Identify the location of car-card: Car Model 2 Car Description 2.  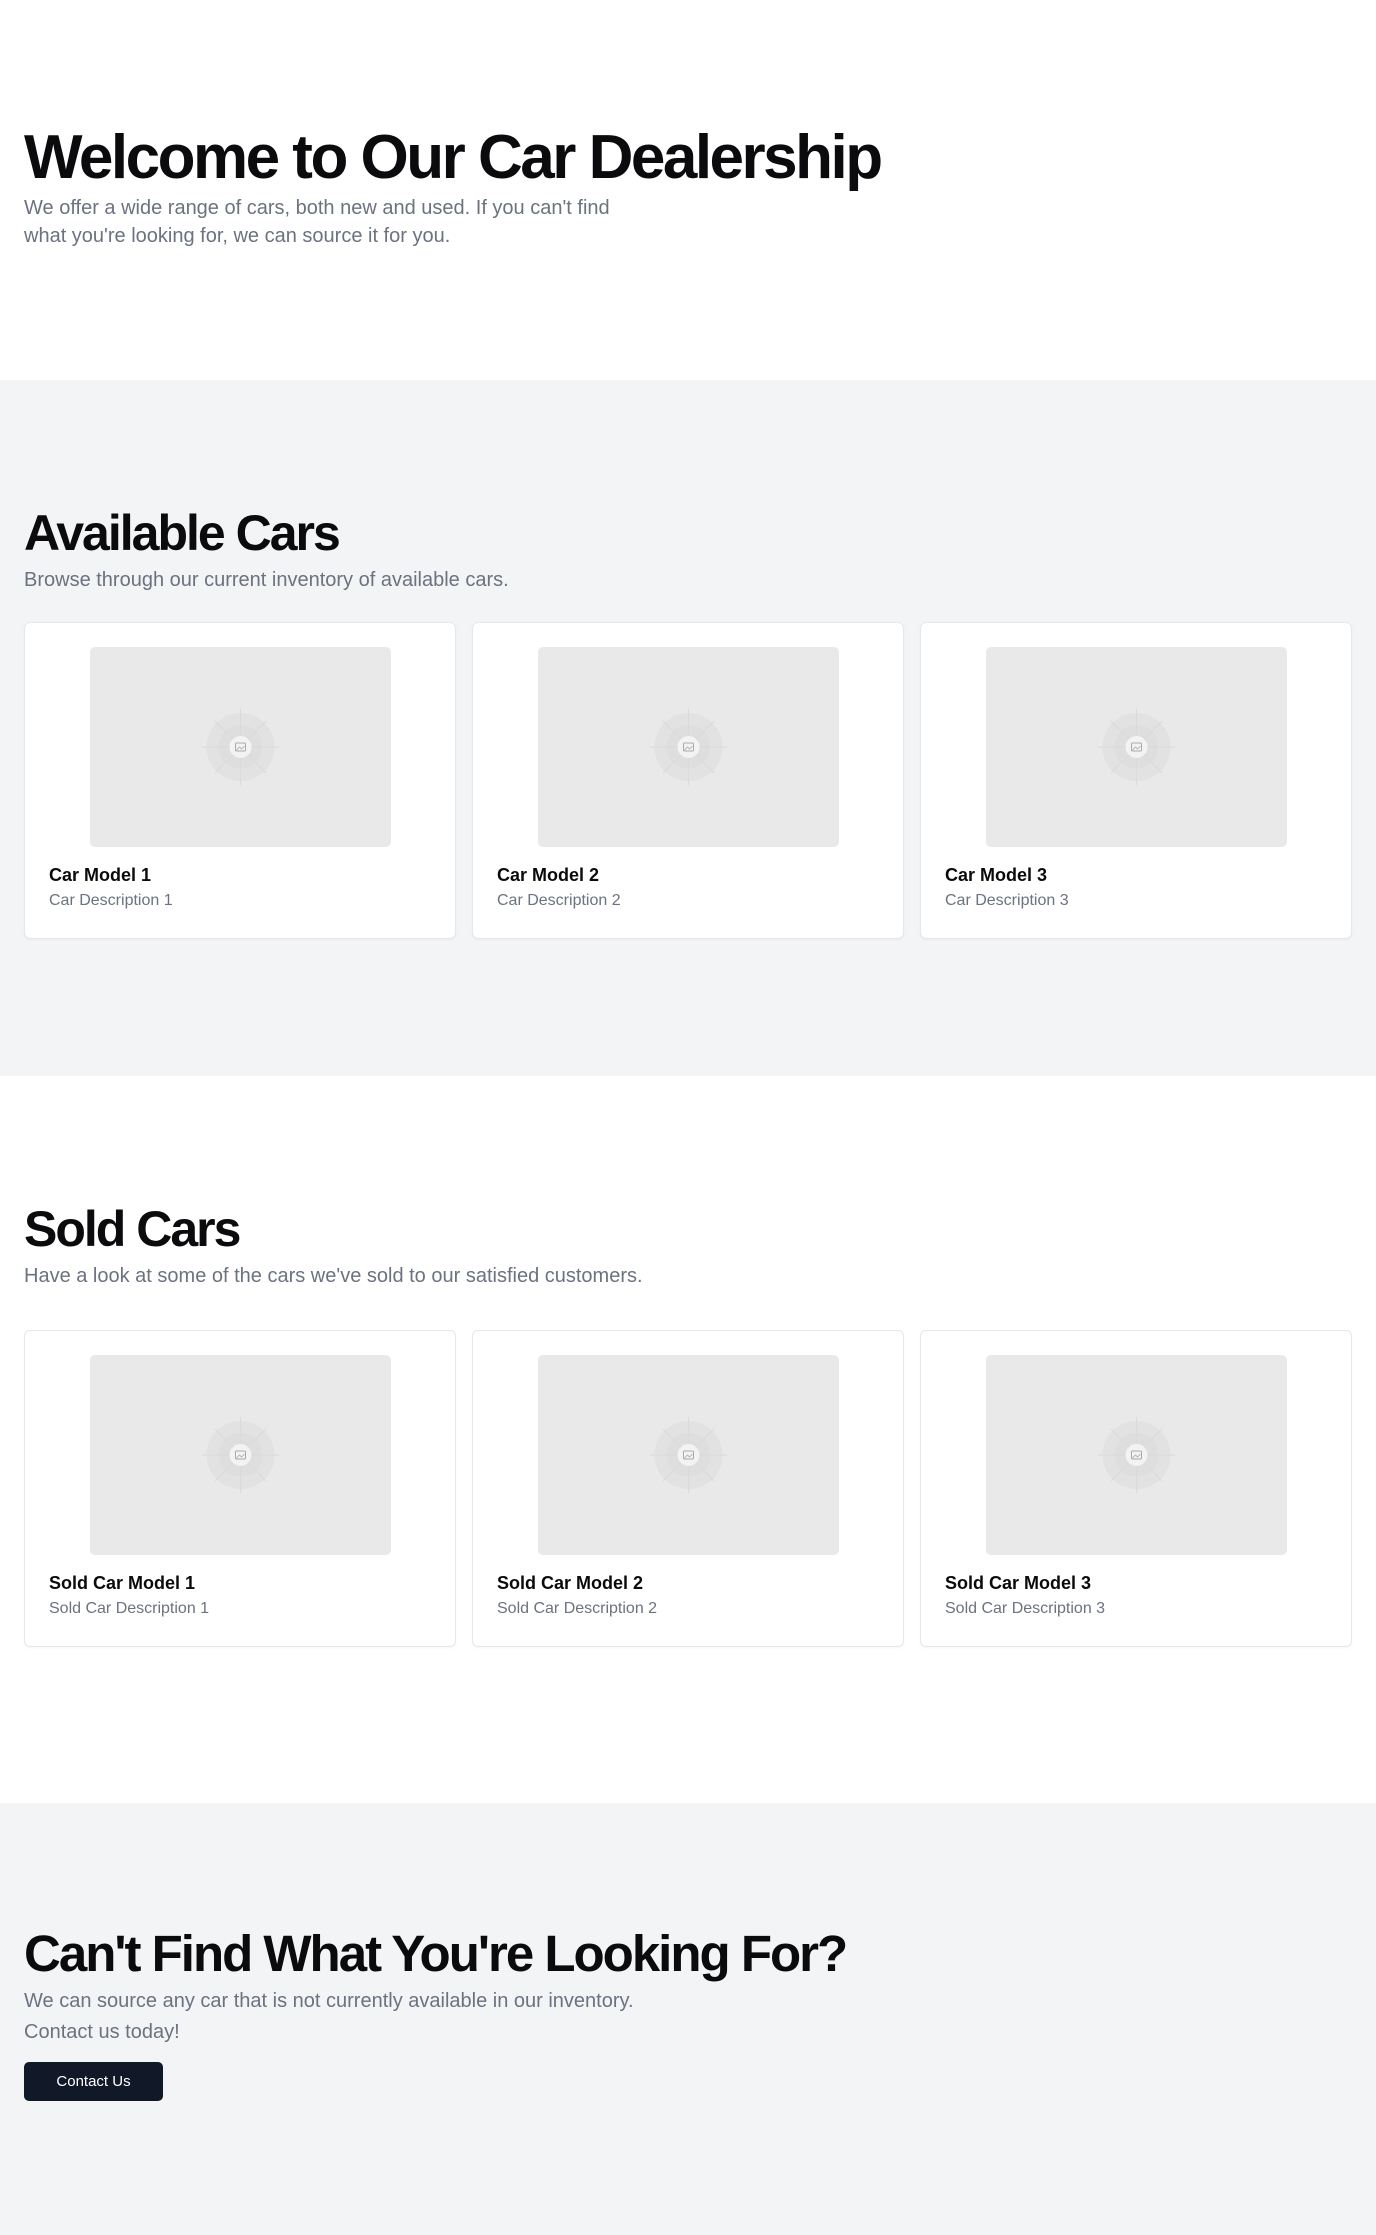
(688, 780).